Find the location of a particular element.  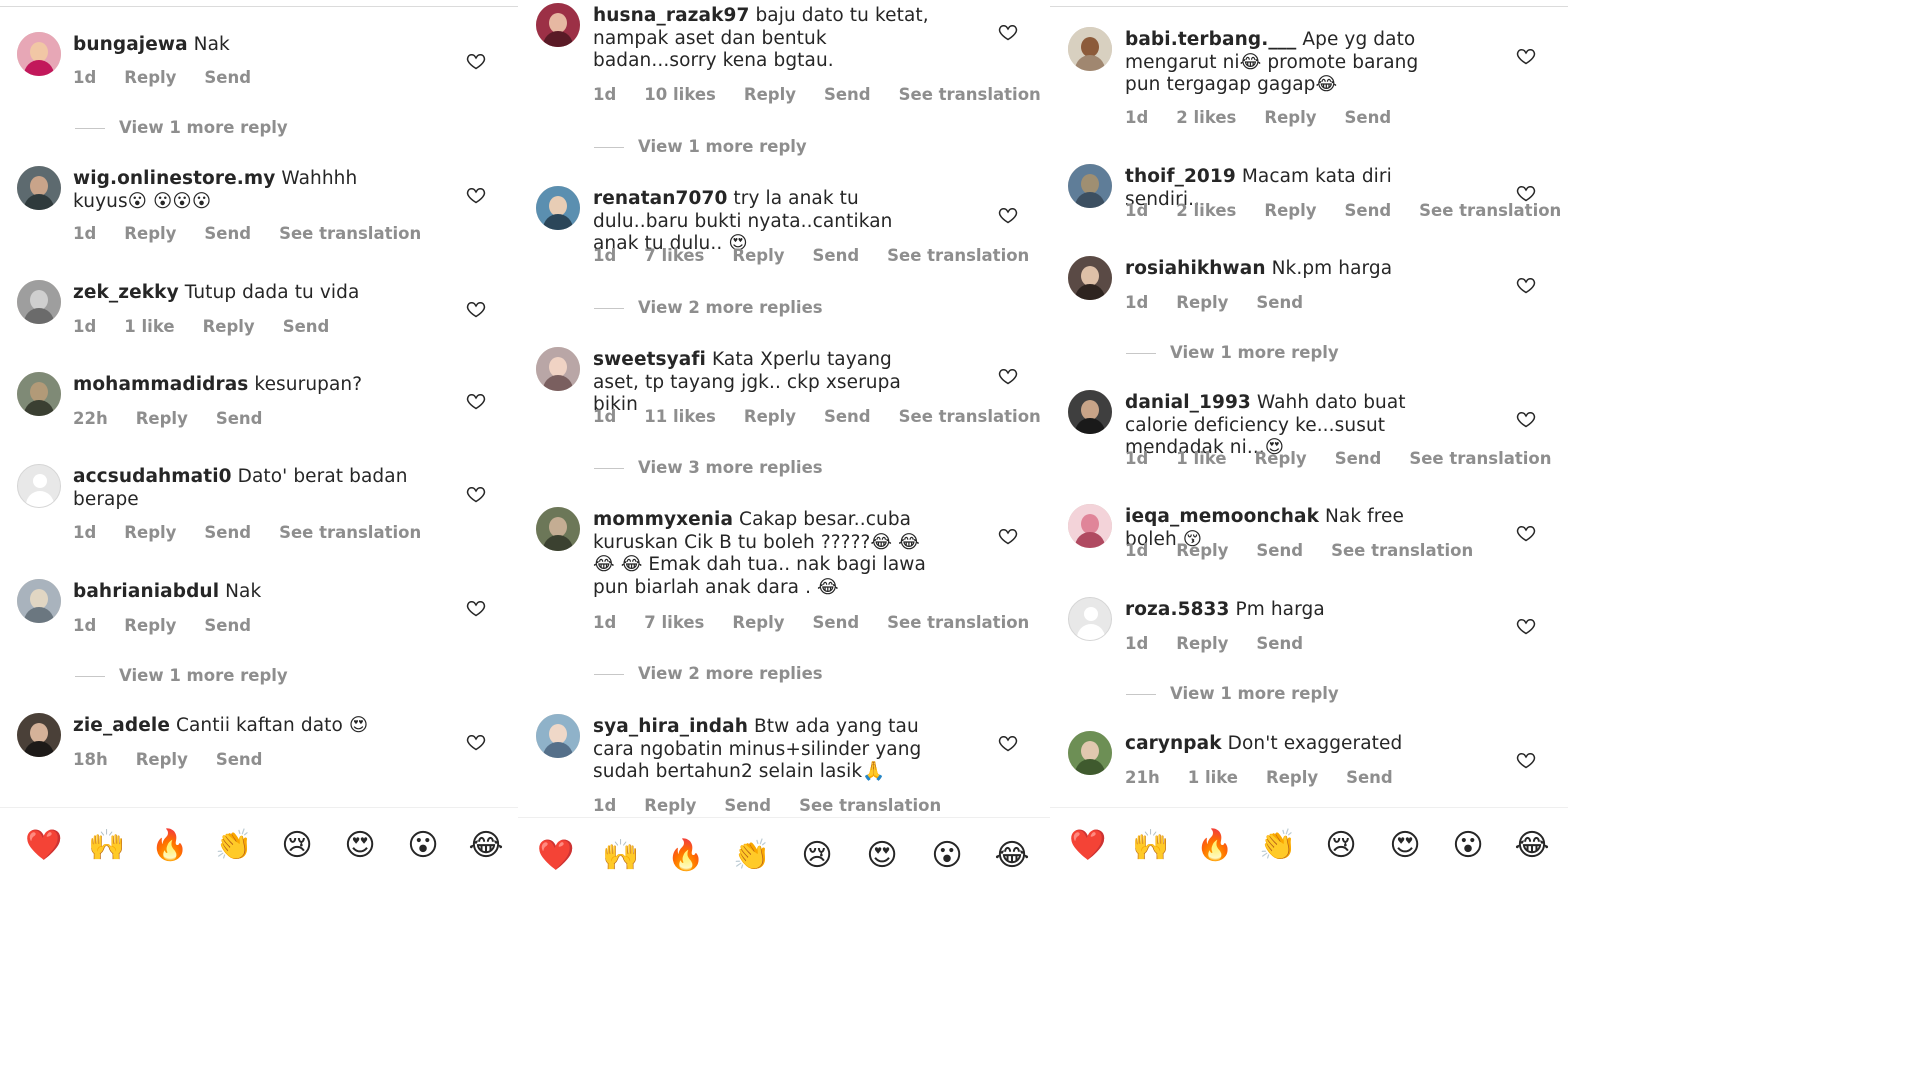

comment-username: bungajewa is located at coordinates (130, 44).